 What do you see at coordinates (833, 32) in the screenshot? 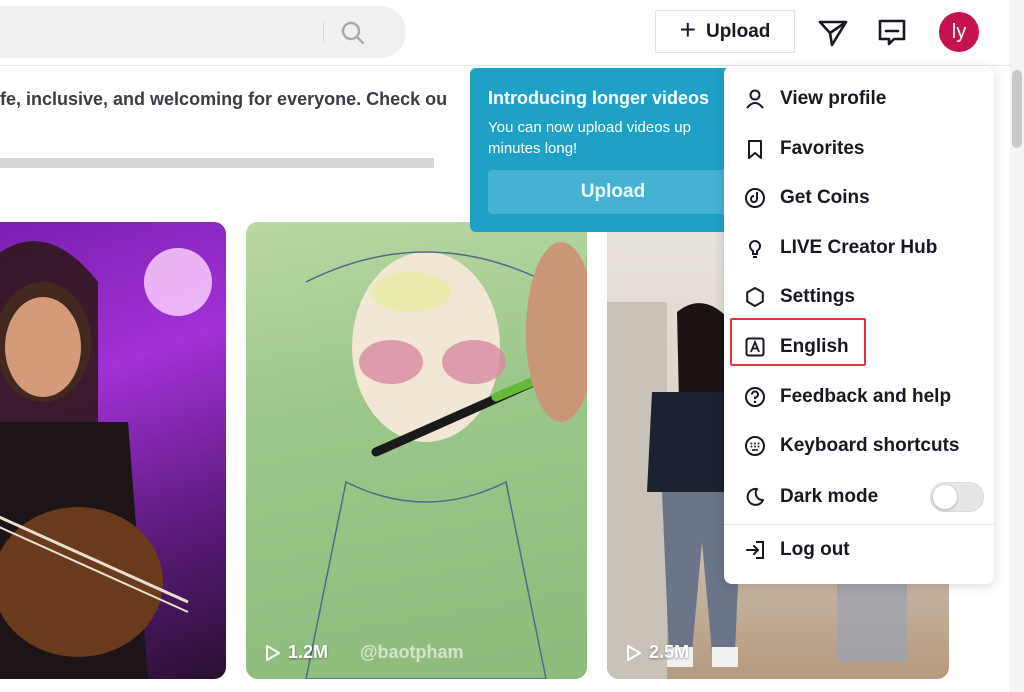
I see `send-message-icon` at bounding box center [833, 32].